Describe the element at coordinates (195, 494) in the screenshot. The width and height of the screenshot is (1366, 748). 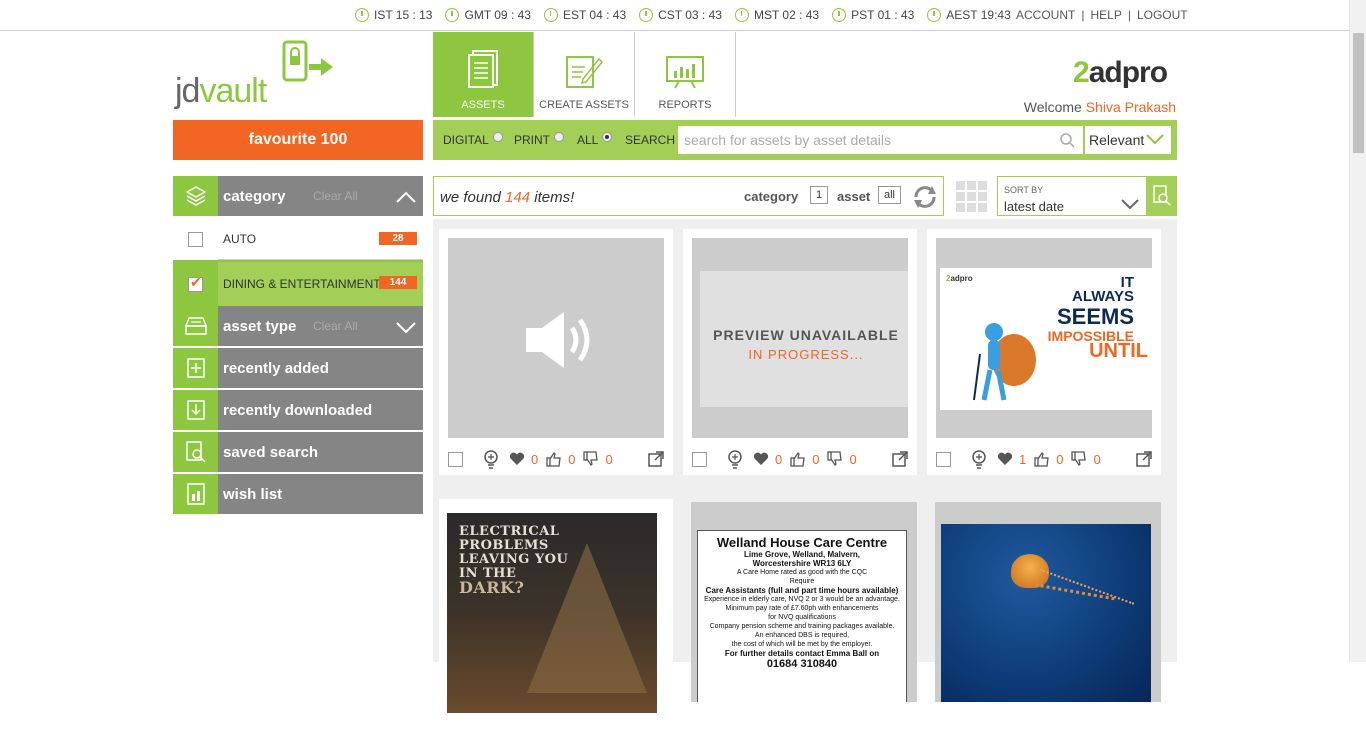
I see `wish-list-icon` at that location.